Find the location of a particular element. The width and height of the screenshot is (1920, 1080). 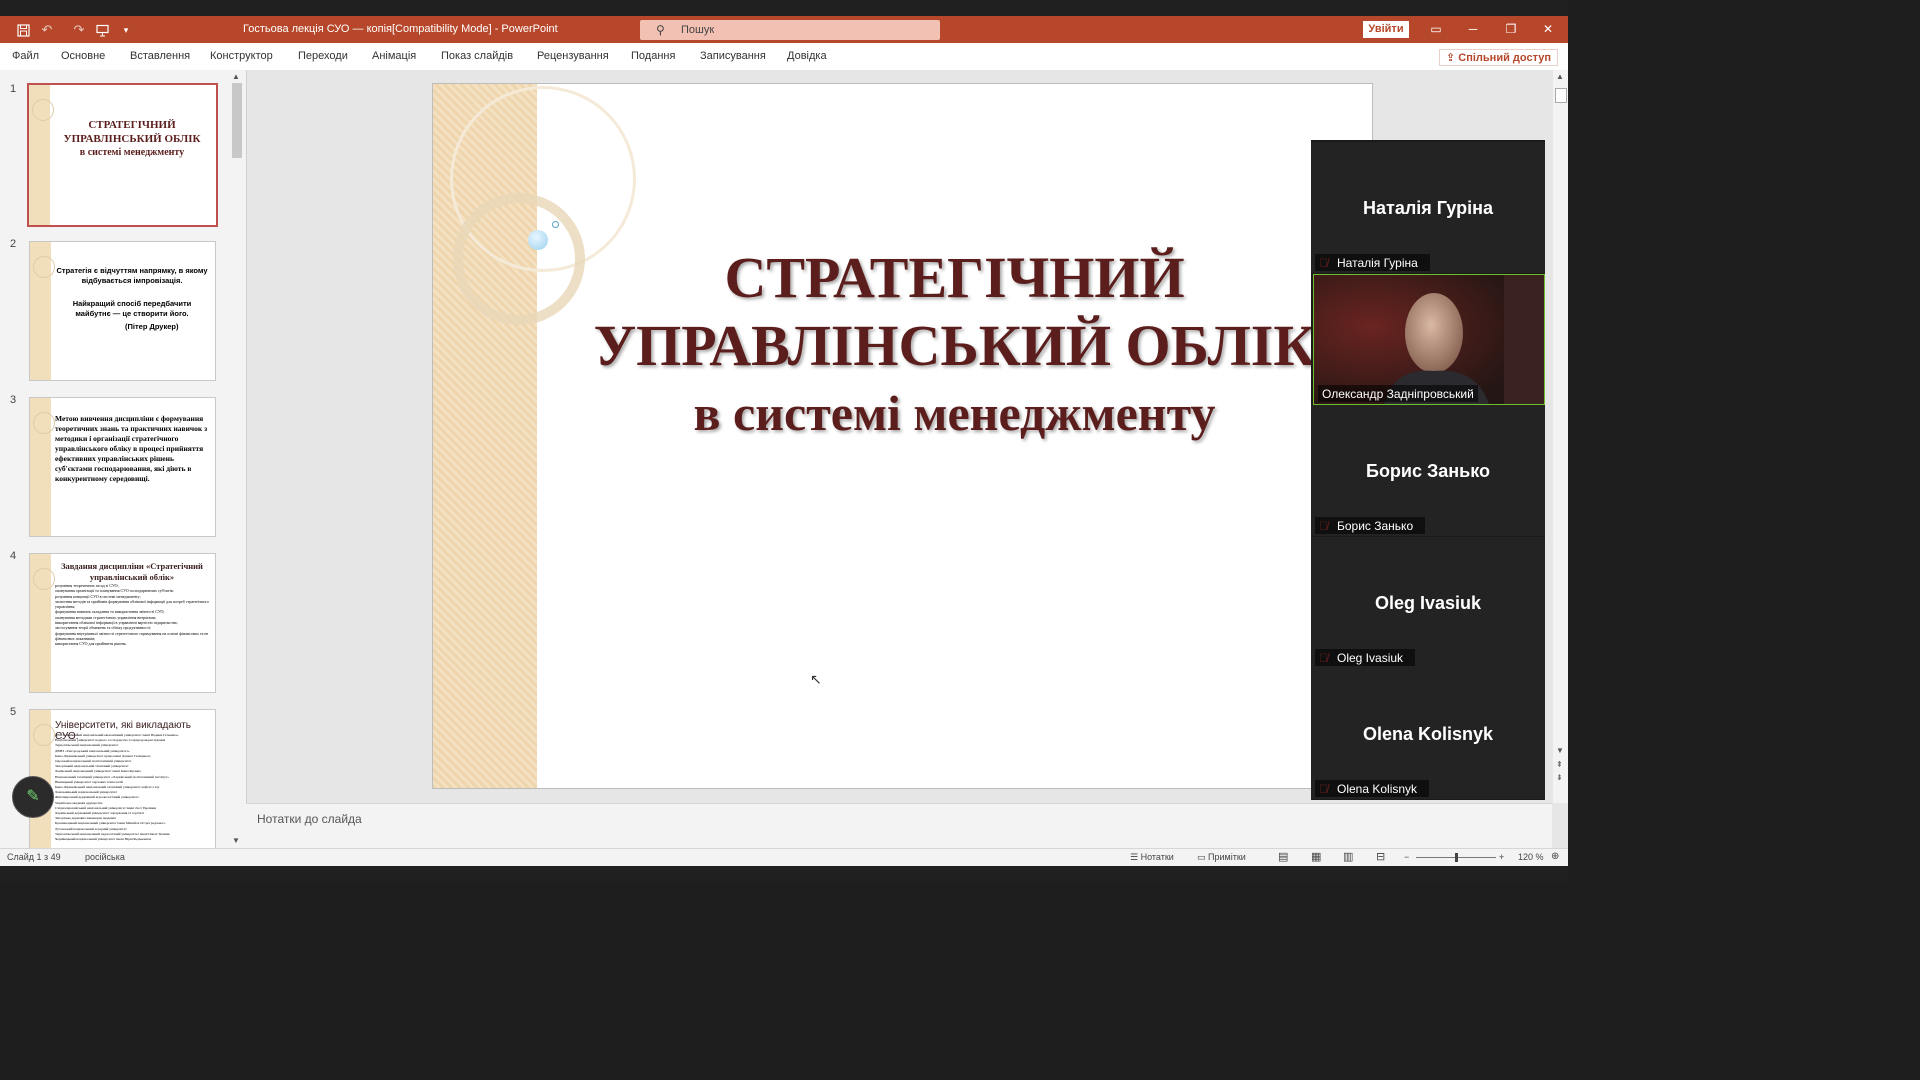

tab-file: Файл is located at coordinates (25, 56).